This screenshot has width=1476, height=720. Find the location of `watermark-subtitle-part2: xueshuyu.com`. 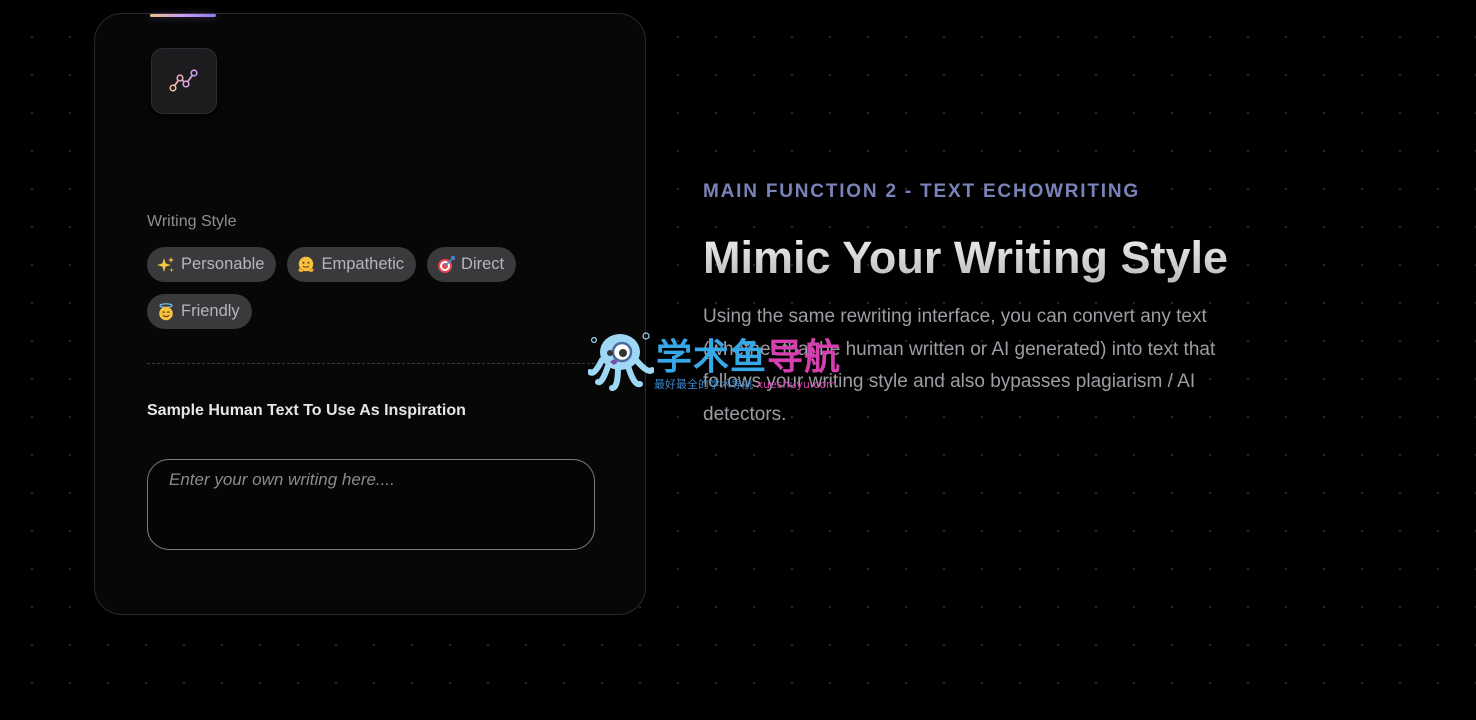

watermark-subtitle-part2: xueshuyu.com is located at coordinates (796, 384).